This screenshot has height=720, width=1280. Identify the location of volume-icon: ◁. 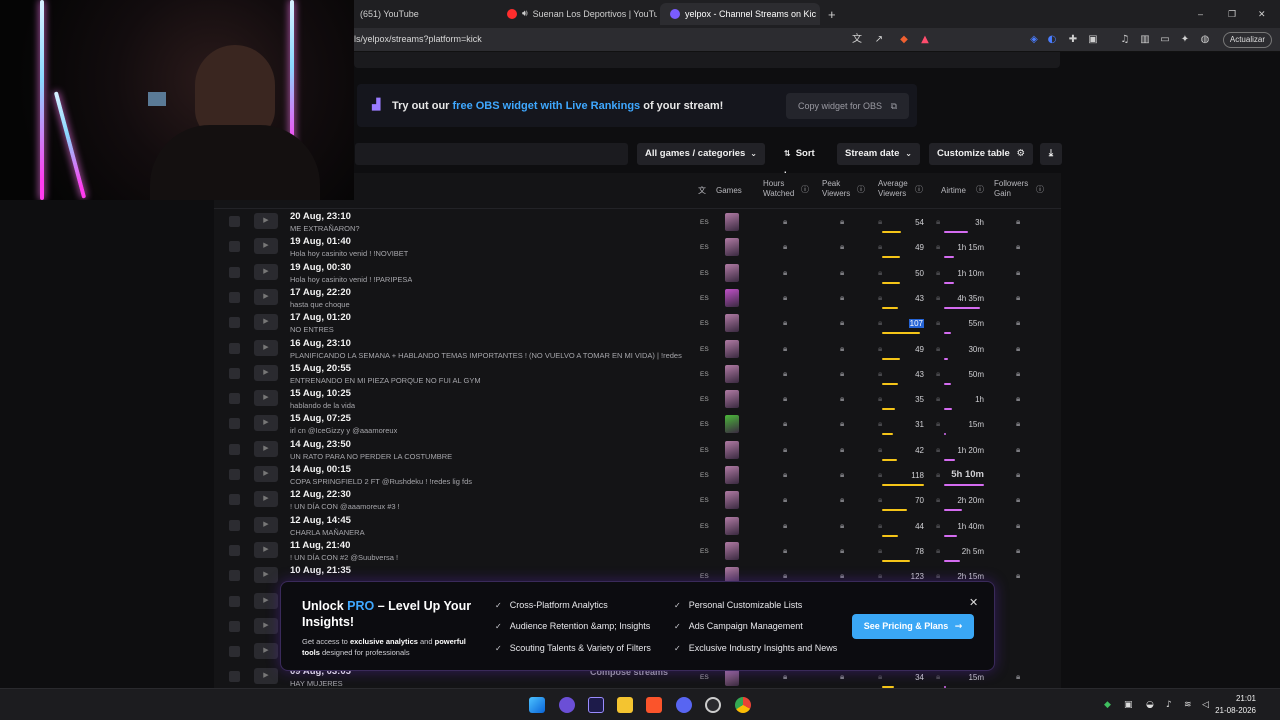
(1205, 705).